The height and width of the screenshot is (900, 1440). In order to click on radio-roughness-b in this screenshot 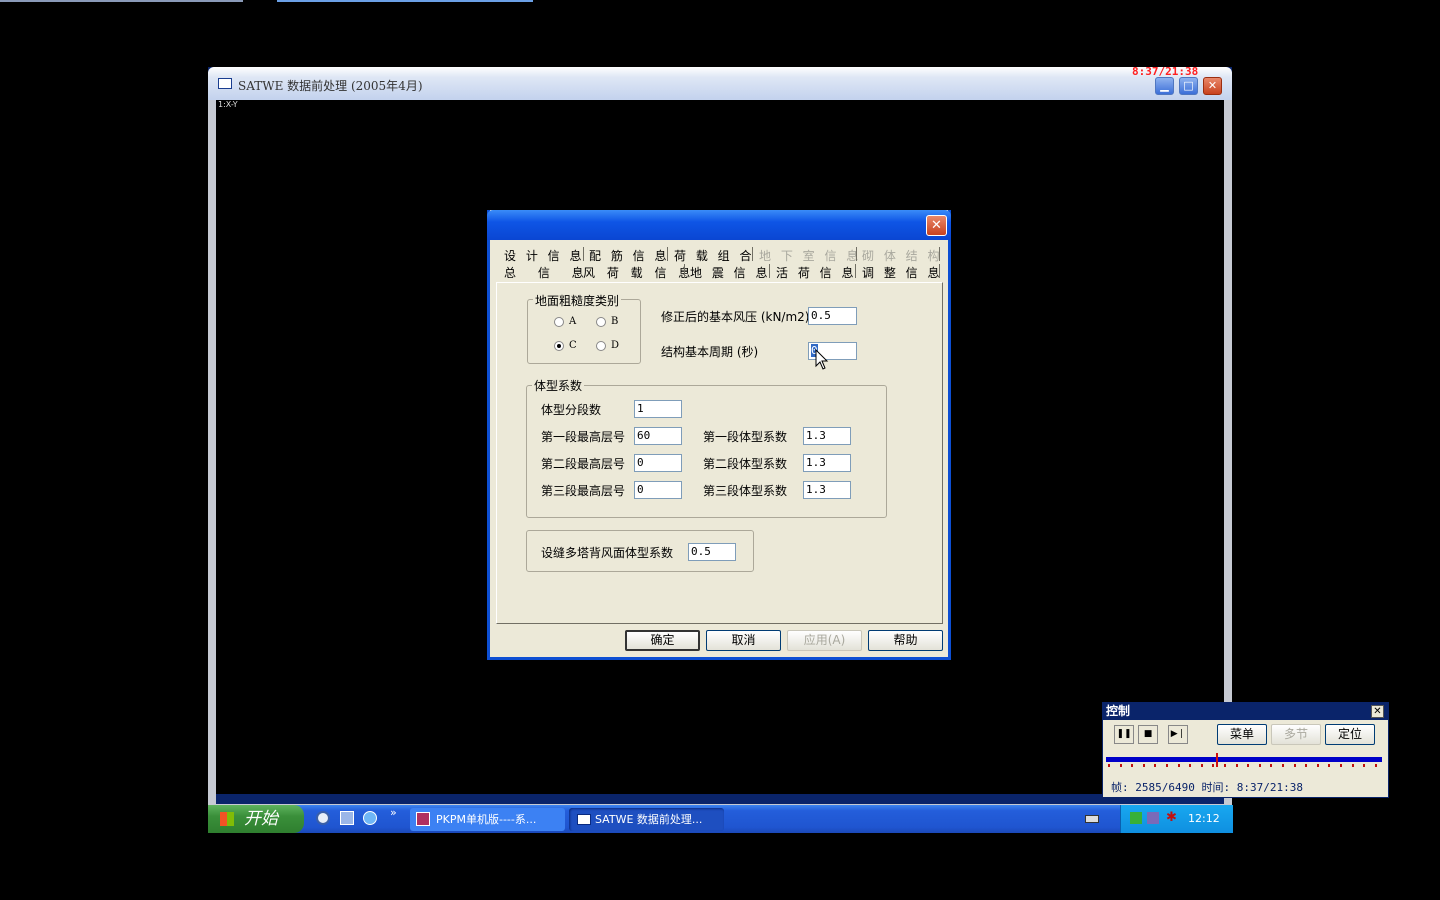, I will do `click(601, 322)`.